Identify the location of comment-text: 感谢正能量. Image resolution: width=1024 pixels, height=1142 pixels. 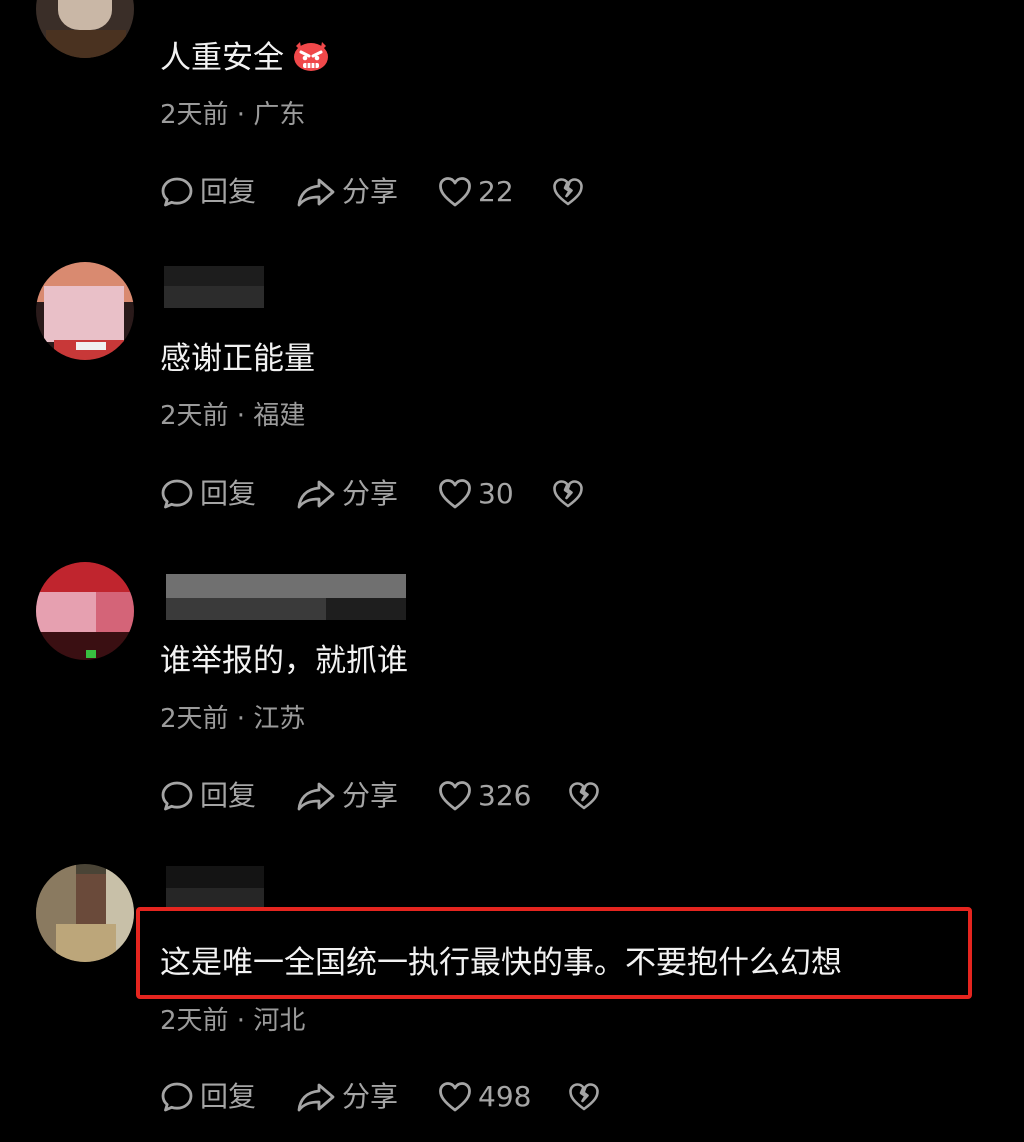
(237, 359).